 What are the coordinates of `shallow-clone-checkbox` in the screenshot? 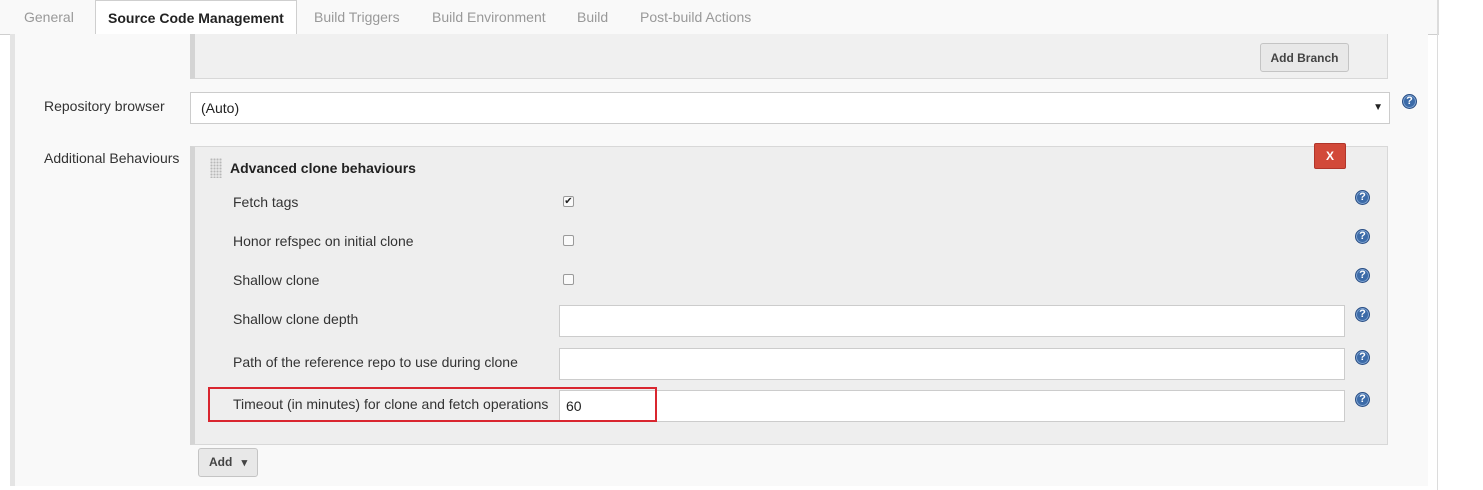 It's located at (568, 279).